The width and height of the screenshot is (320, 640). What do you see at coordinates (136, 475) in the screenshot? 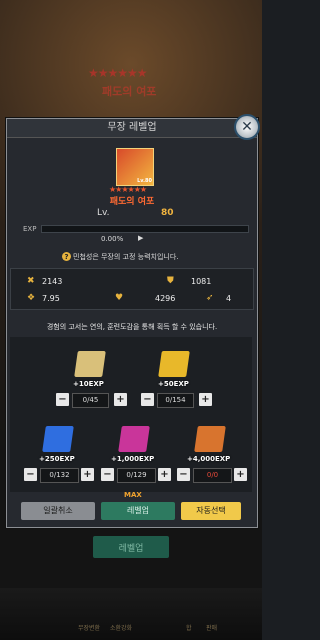
I see `book-1000-count: 0/129` at bounding box center [136, 475].